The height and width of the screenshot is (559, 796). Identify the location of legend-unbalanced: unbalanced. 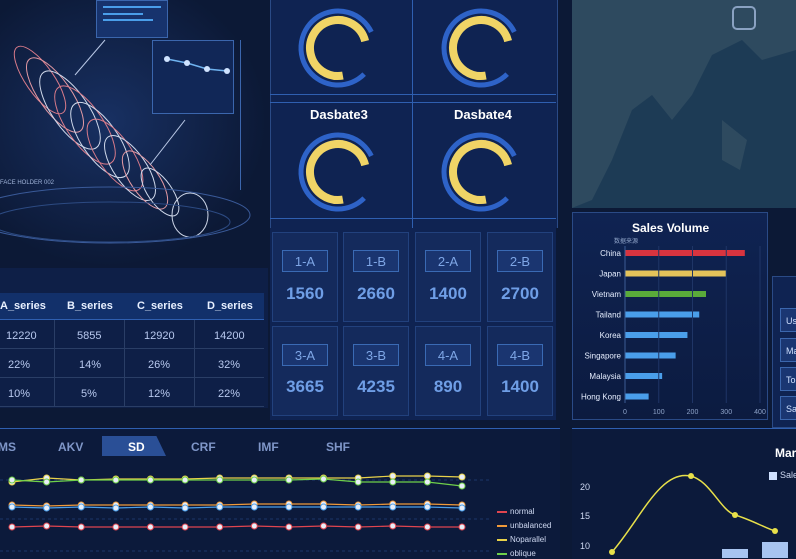
(524, 525).